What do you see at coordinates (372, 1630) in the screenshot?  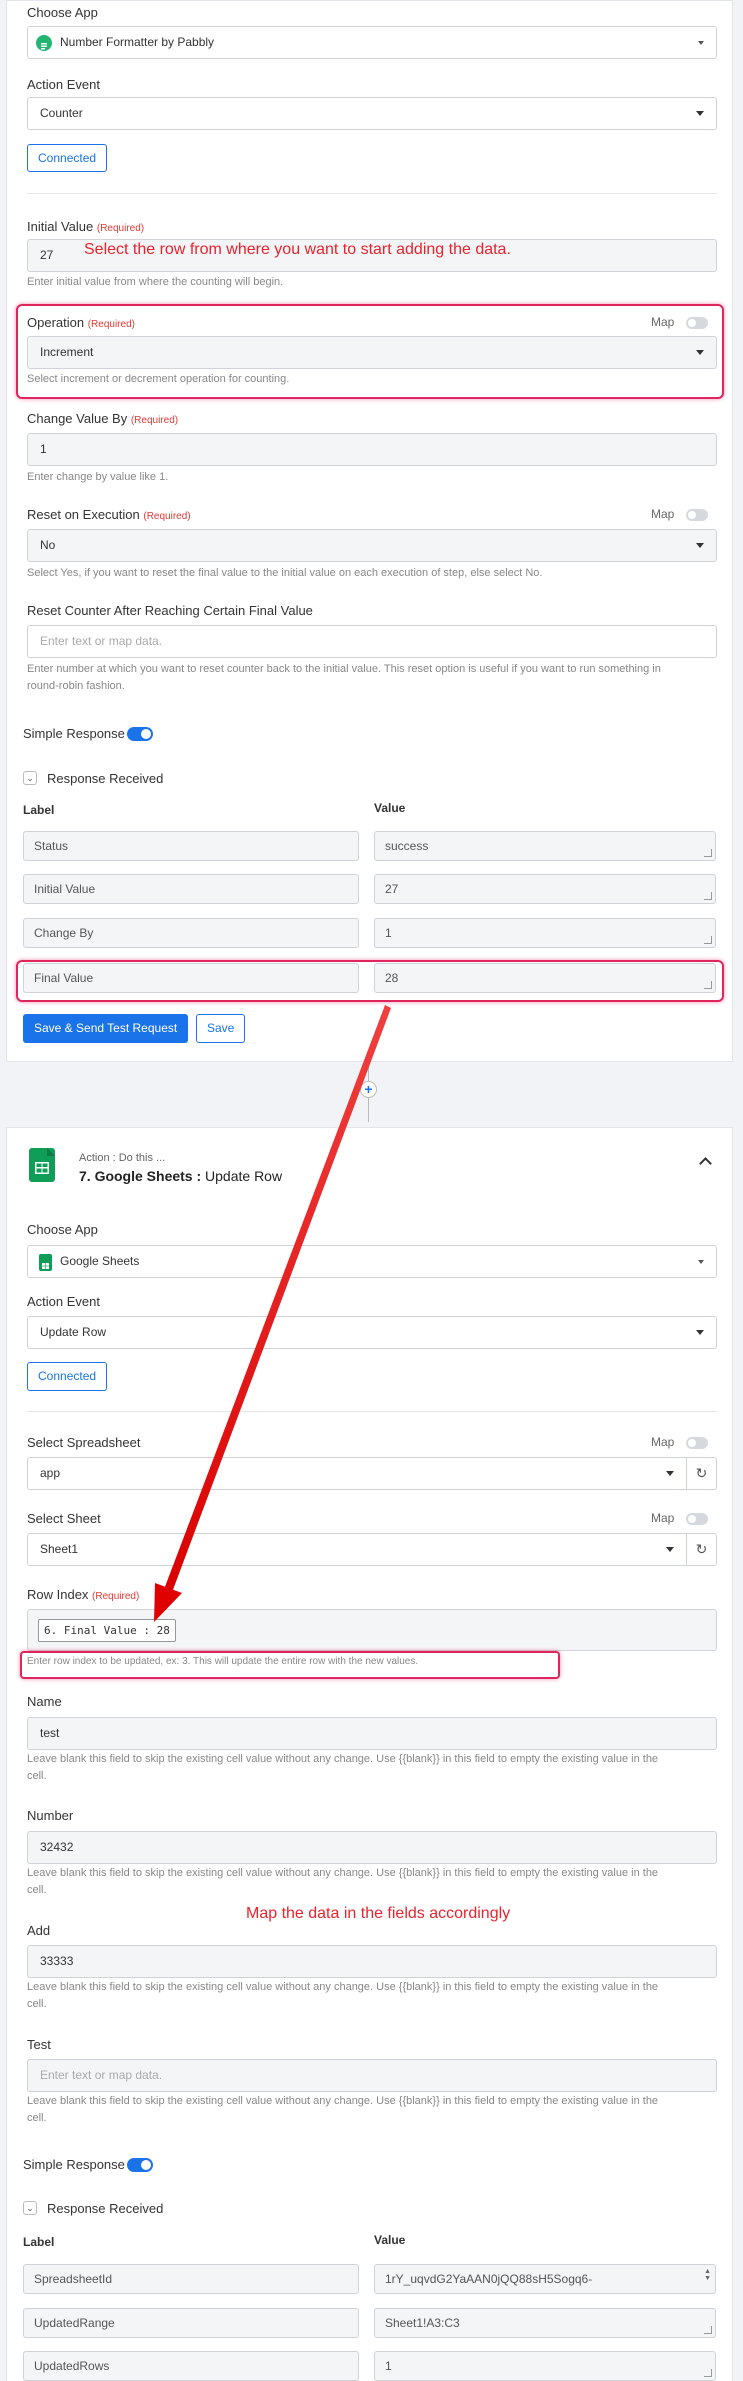 I see `row-index-input: 6. Final Value : 28` at bounding box center [372, 1630].